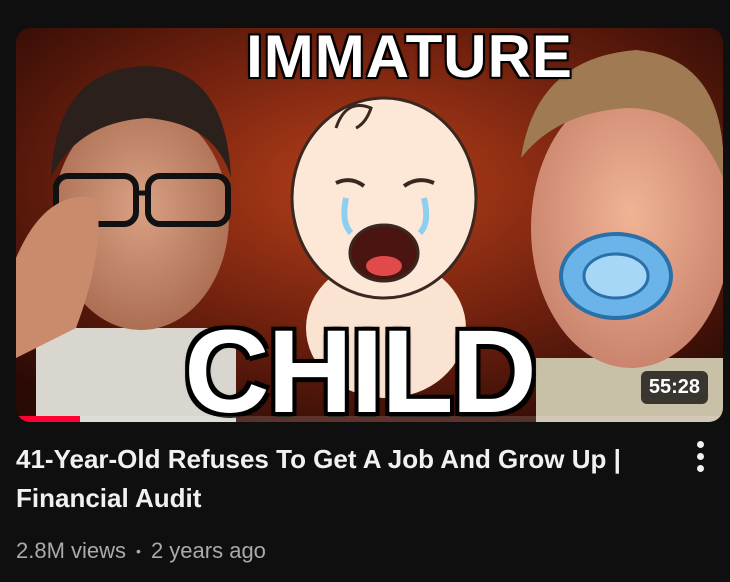 The image size is (730, 582). I want to click on watch-progress-bar, so click(369, 419).